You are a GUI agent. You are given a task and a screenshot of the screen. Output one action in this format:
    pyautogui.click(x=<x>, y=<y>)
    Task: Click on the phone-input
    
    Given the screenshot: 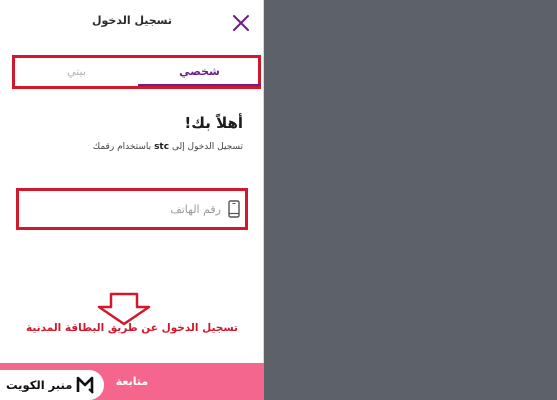 What is the action you would take?
    pyautogui.click(x=124, y=209)
    